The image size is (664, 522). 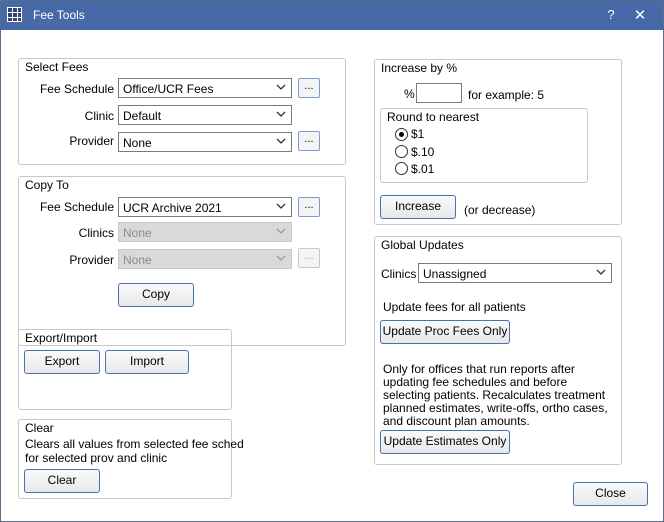 What do you see at coordinates (91, 260) in the screenshot?
I see `copy-provider-label: Provider` at bounding box center [91, 260].